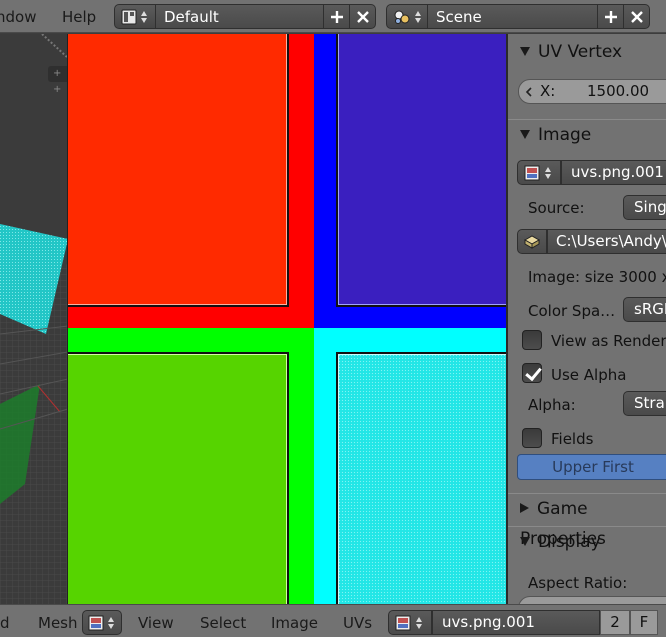 This screenshot has width=666, height=637. What do you see at coordinates (156, 621) in the screenshot?
I see `menu-view: View` at bounding box center [156, 621].